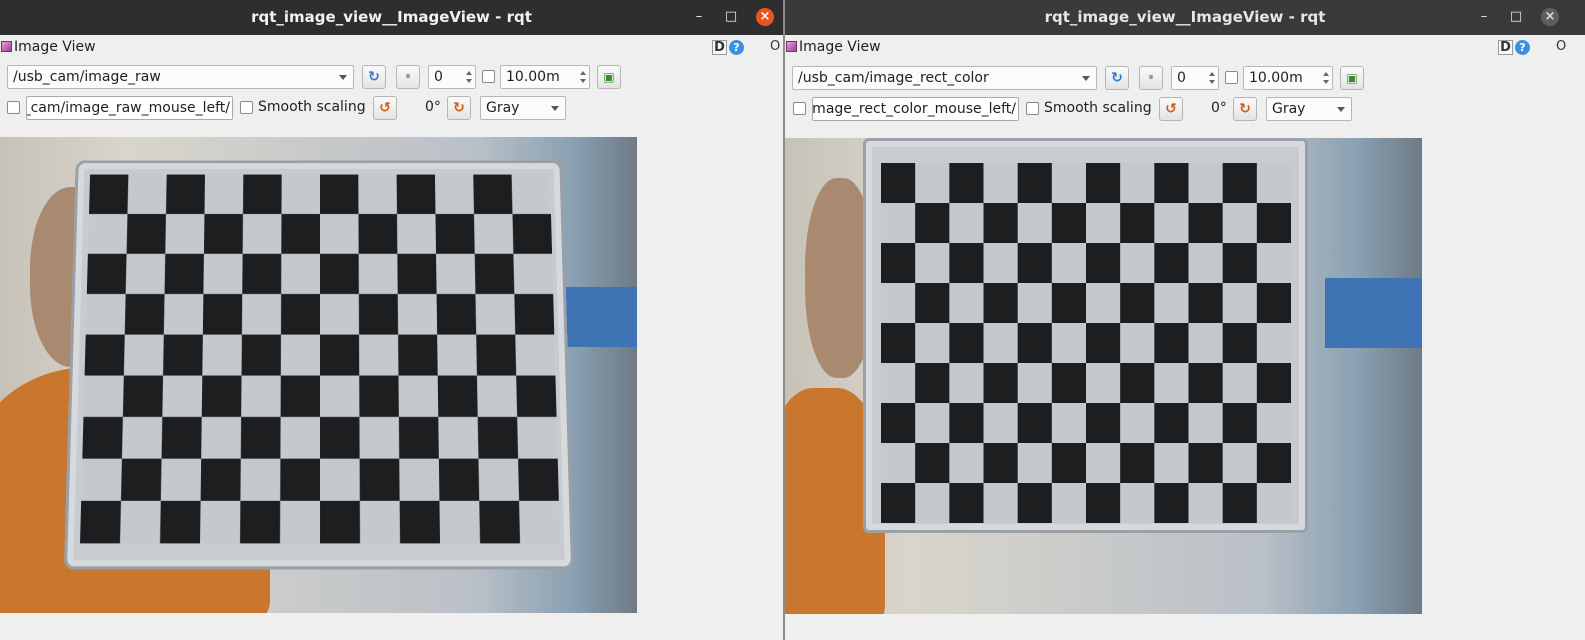 The image size is (1585, 640). I want to click on topic-combo: /usb_cam/image_raw, so click(180, 77).